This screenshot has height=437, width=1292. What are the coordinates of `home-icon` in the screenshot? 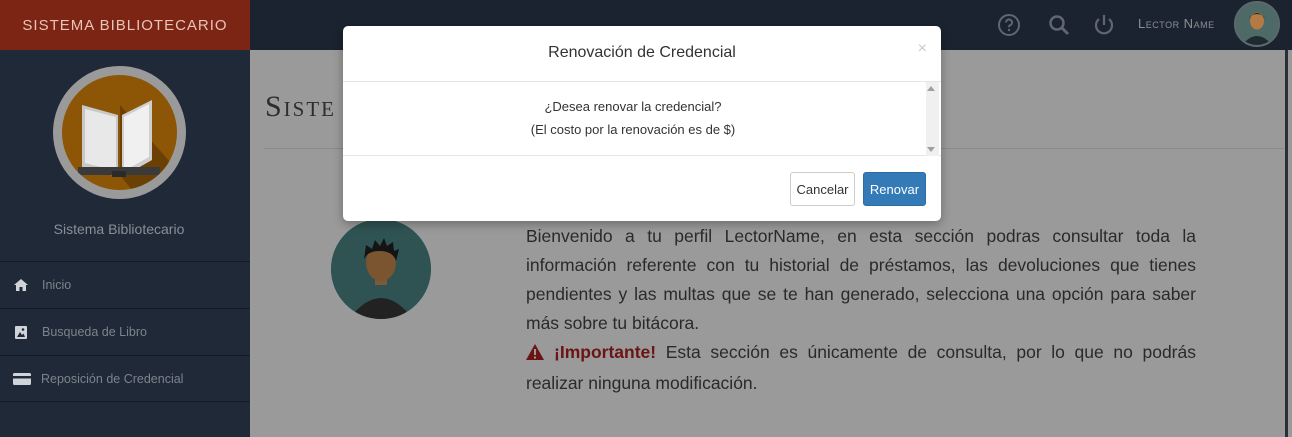 It's located at (21, 285).